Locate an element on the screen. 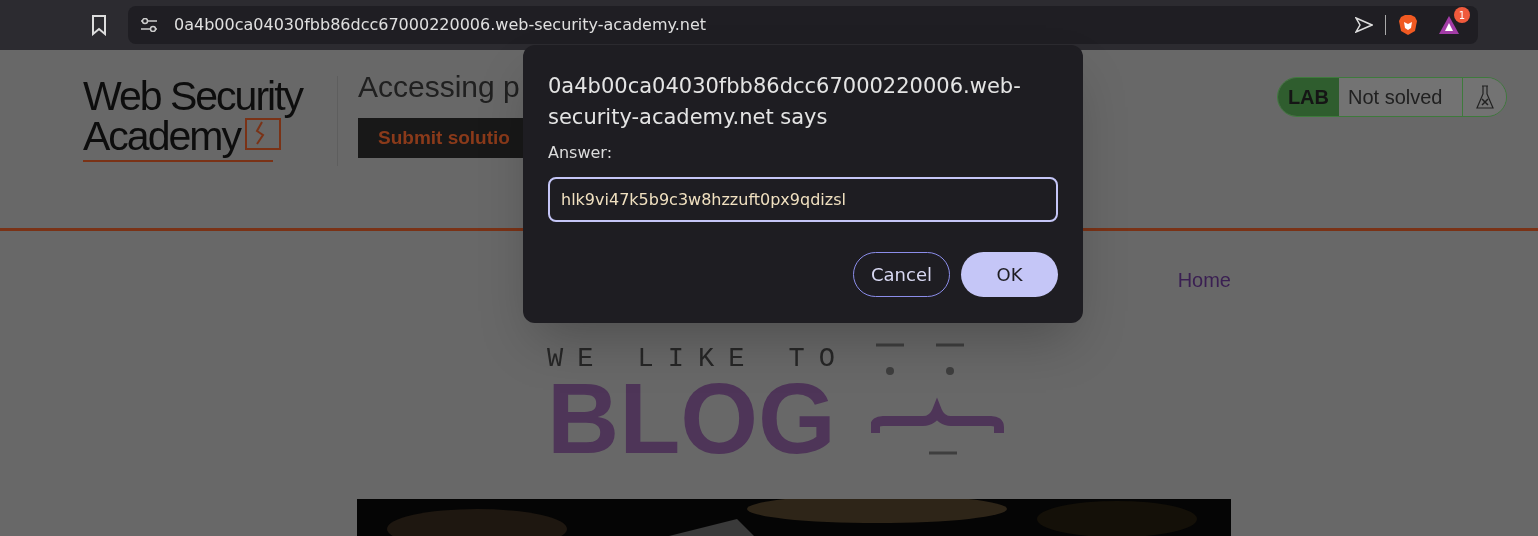 The height and width of the screenshot is (536, 1538). lab-title: Accessing p is located at coordinates (439, 87).